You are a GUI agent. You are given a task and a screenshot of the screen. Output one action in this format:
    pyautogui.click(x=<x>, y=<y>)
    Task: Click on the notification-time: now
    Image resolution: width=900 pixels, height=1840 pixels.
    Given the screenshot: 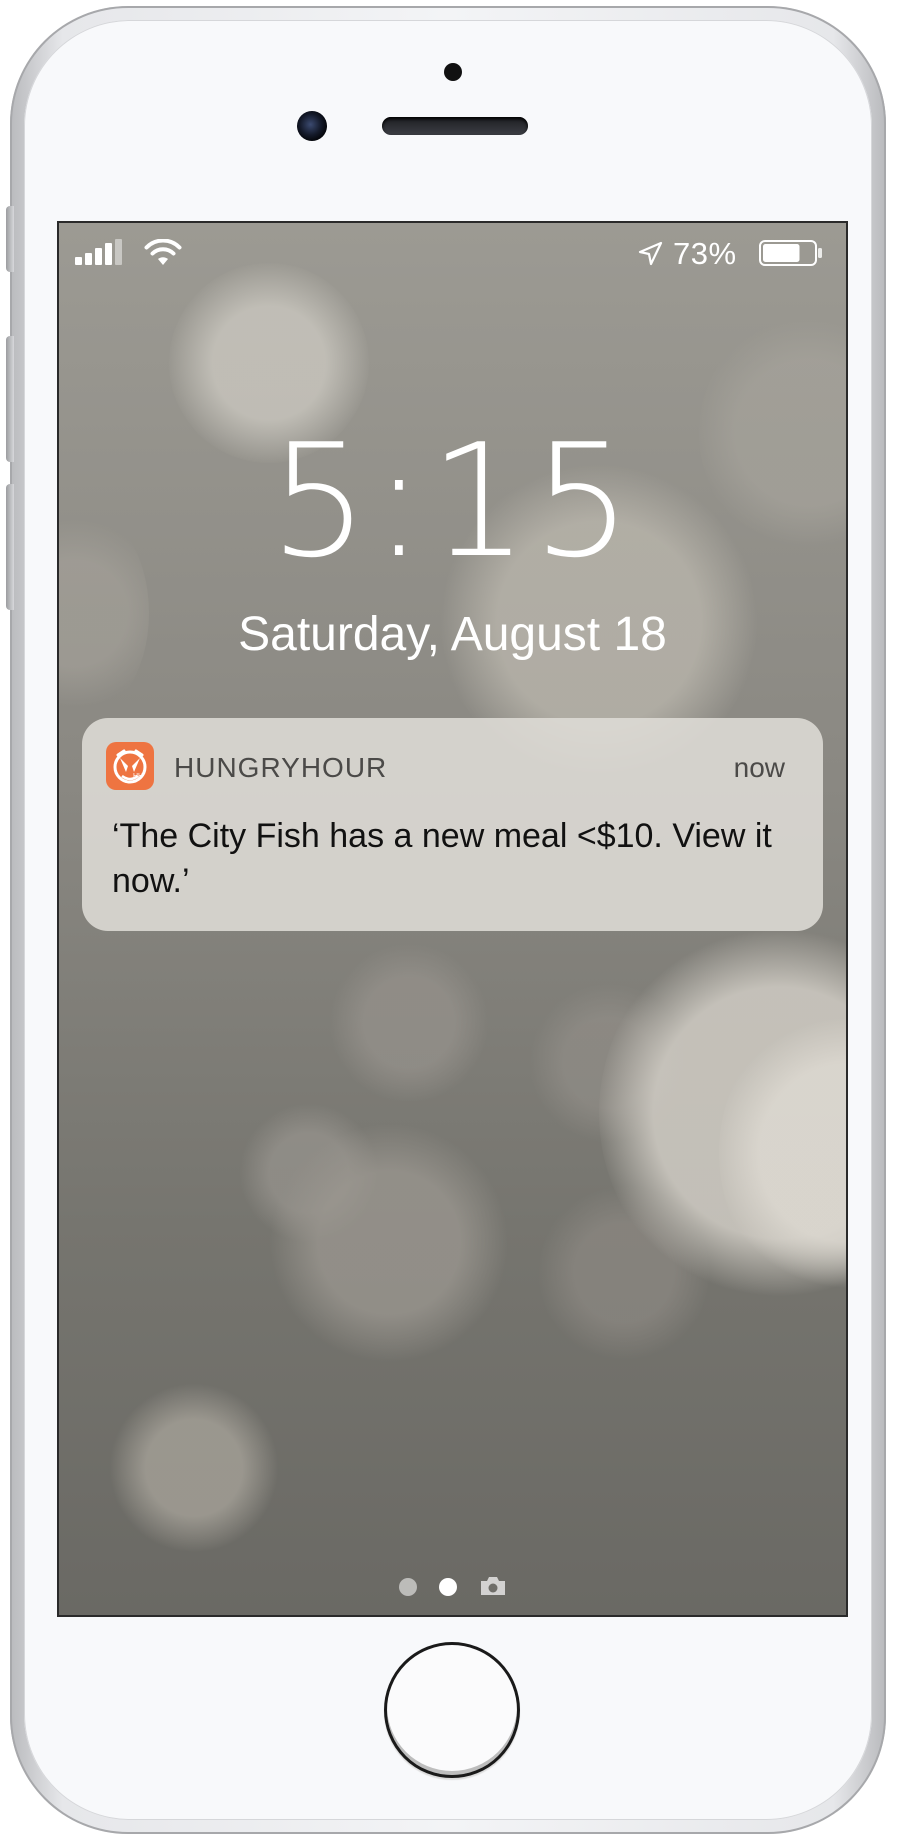 What is the action you would take?
    pyautogui.click(x=759, y=767)
    